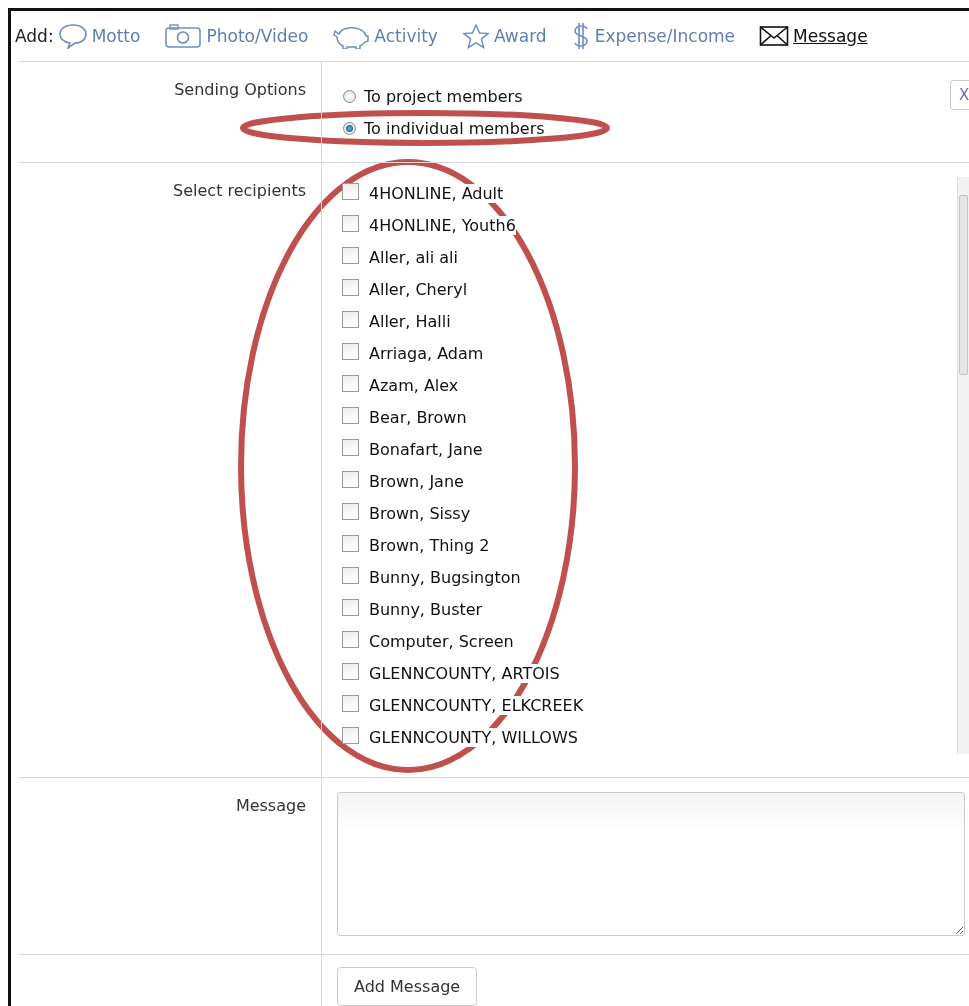 This screenshot has width=969, height=1006. Describe the element at coordinates (407, 986) in the screenshot. I see `add-message-button: Add Message` at that location.